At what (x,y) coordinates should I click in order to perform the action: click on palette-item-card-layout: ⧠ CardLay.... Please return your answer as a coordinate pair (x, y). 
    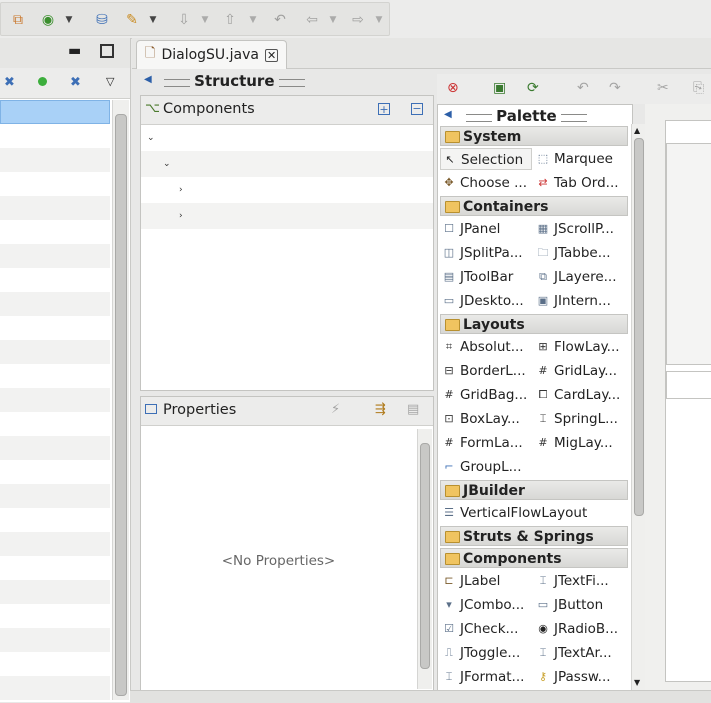
    Looking at the image, I should click on (582, 395).